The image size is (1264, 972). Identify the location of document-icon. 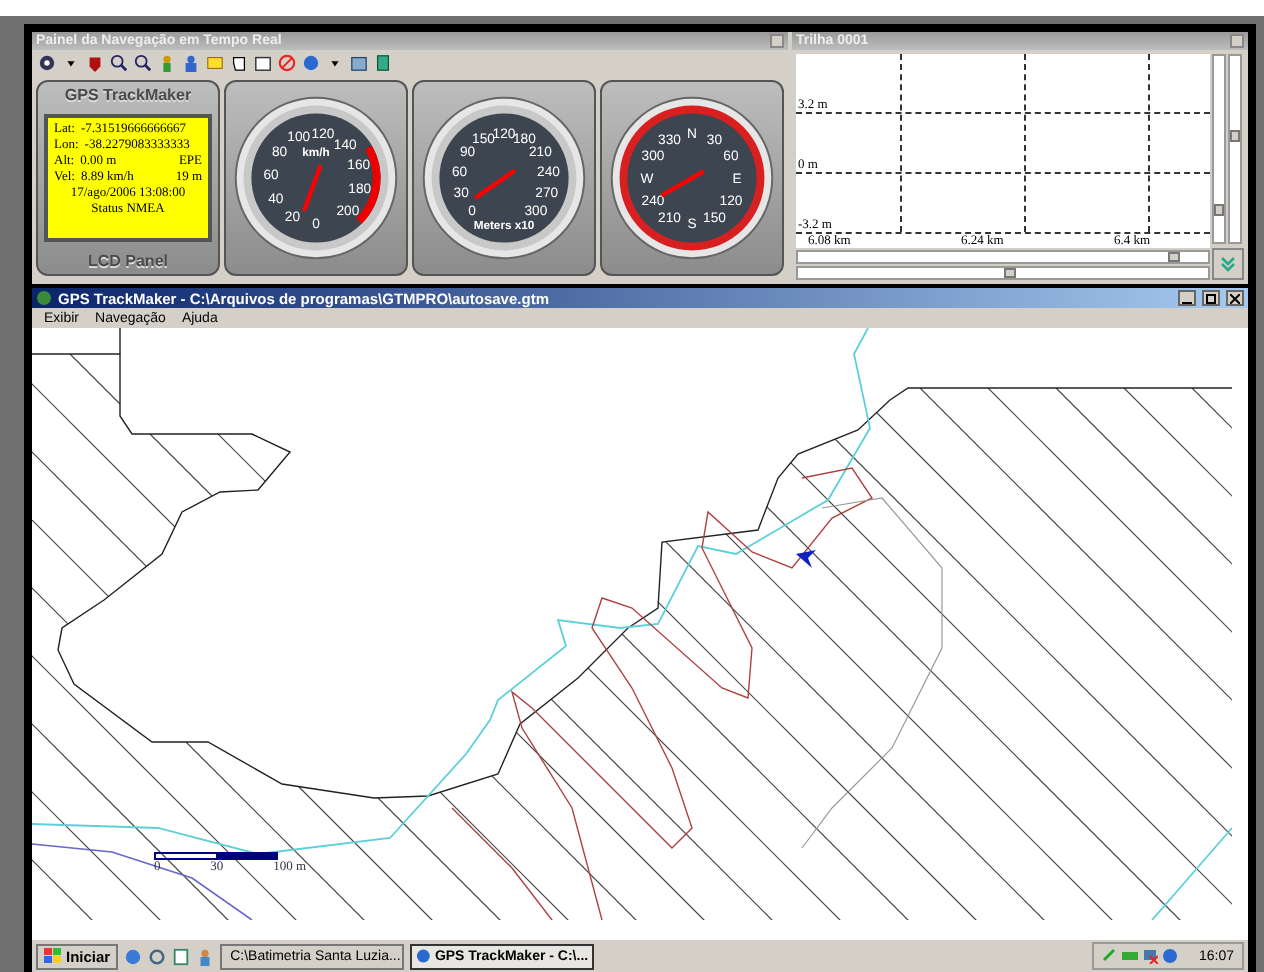
(181, 956).